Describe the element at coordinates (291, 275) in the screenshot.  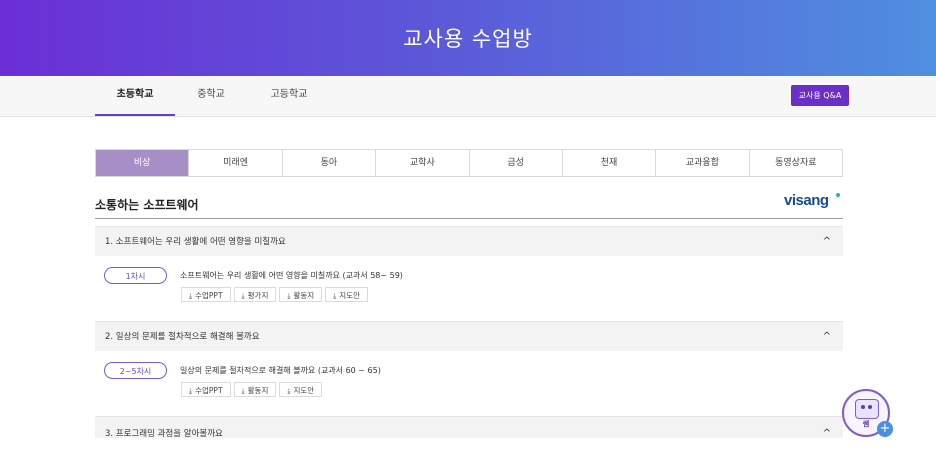
I see `lesson-title: 소프트웨어는 우리 생활에 어떤 영향을 미칠까요 (교과서 58~ 59)` at that location.